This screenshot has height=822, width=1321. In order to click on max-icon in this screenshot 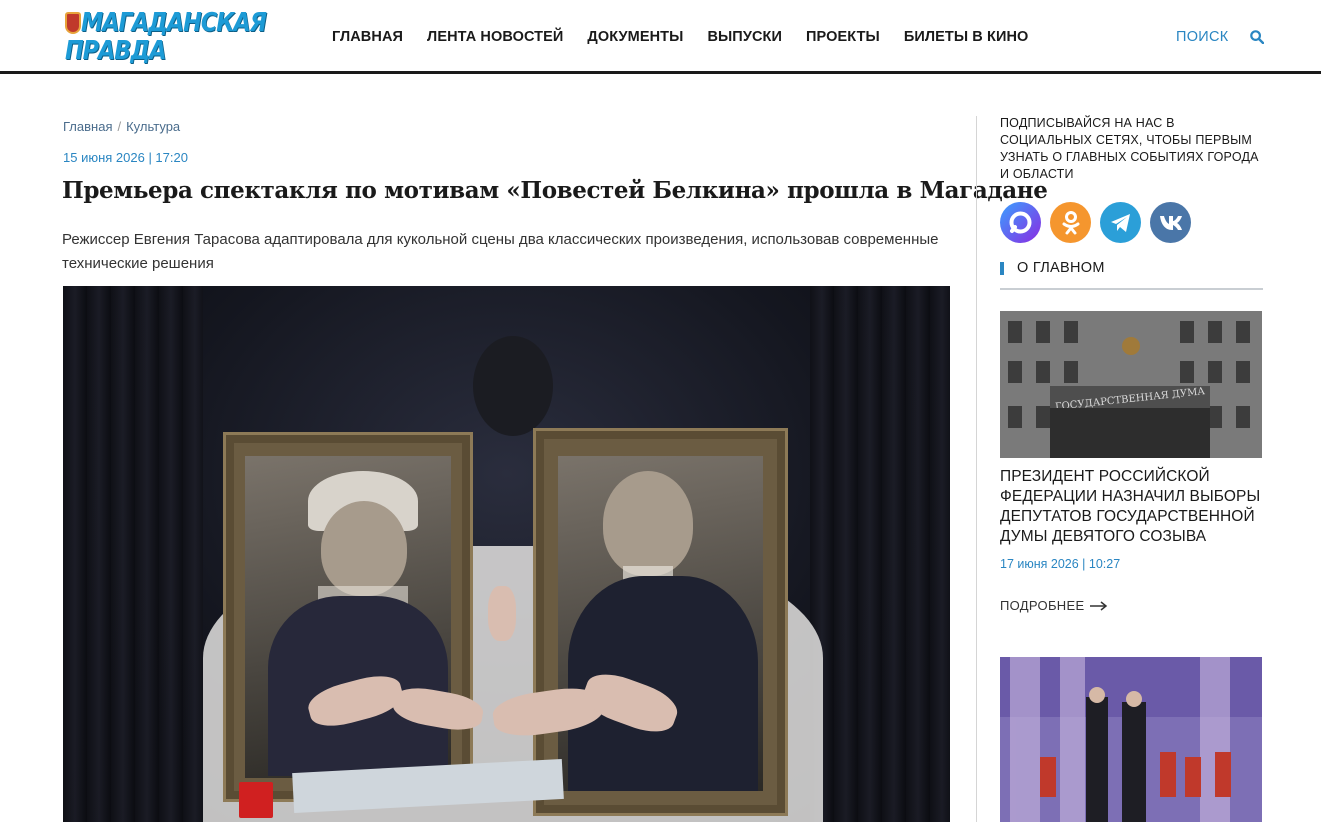, I will do `click(1020, 222)`.